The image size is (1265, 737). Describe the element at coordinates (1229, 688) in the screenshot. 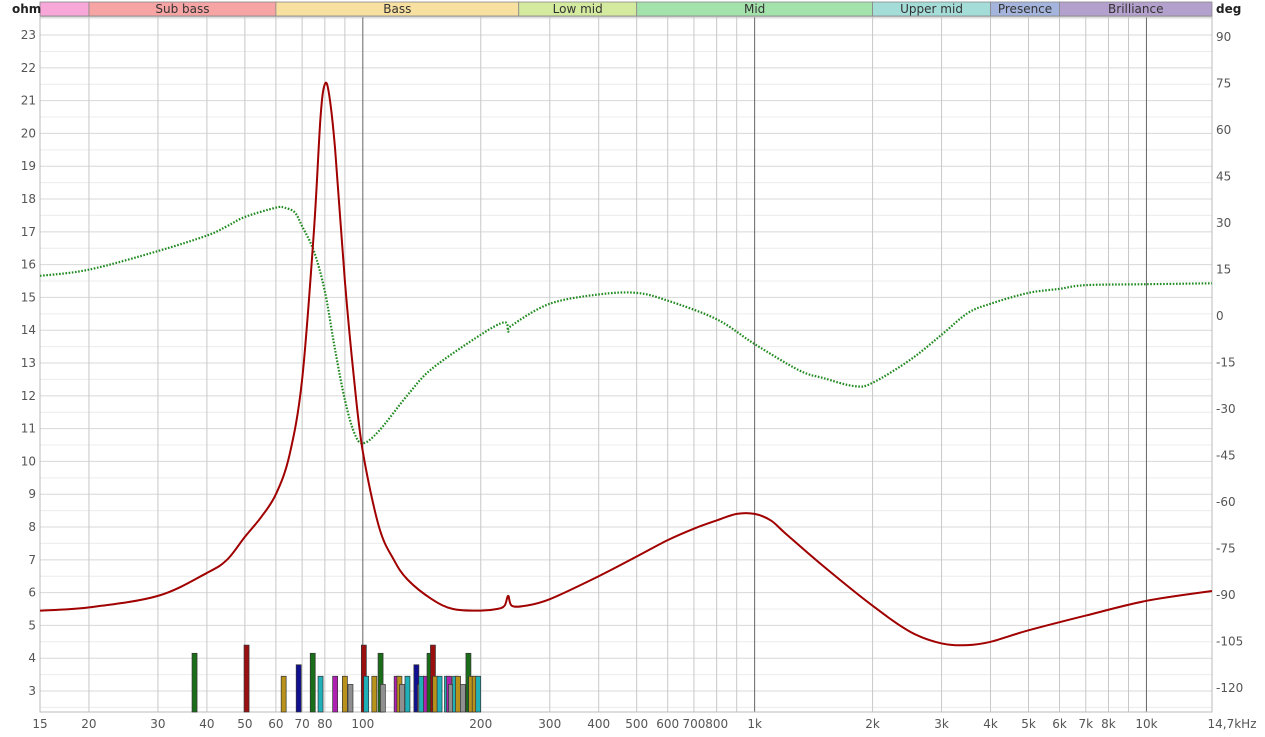

I see `y-right-tick-label: -120` at that location.